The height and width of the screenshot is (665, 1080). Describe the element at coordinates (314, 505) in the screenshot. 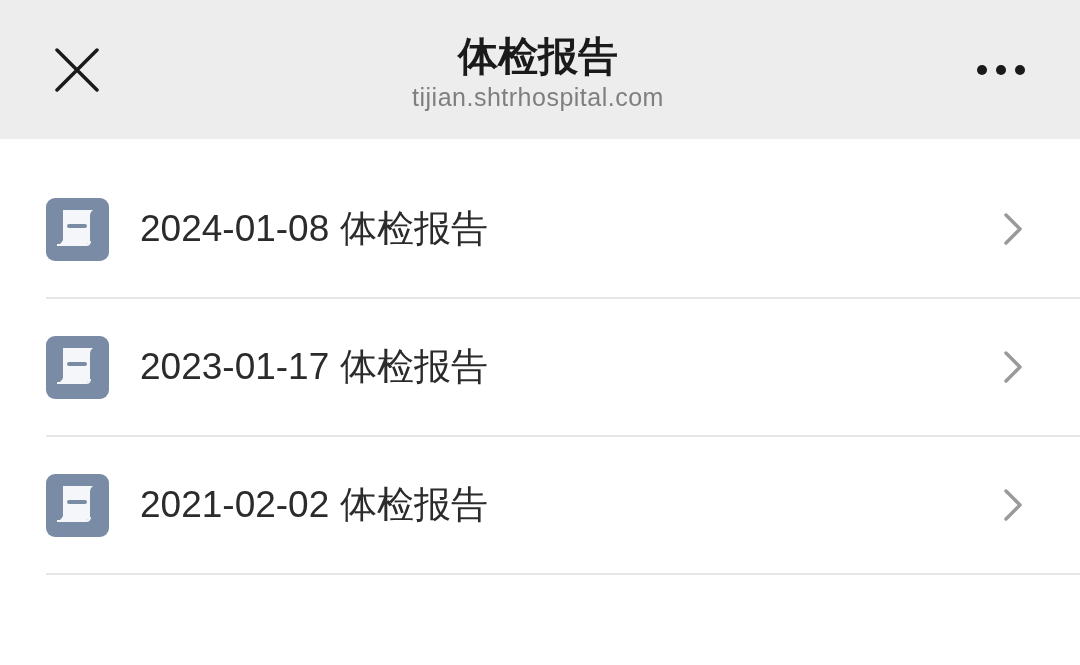

I see `report-title: 2021-02-02 体检报告` at that location.